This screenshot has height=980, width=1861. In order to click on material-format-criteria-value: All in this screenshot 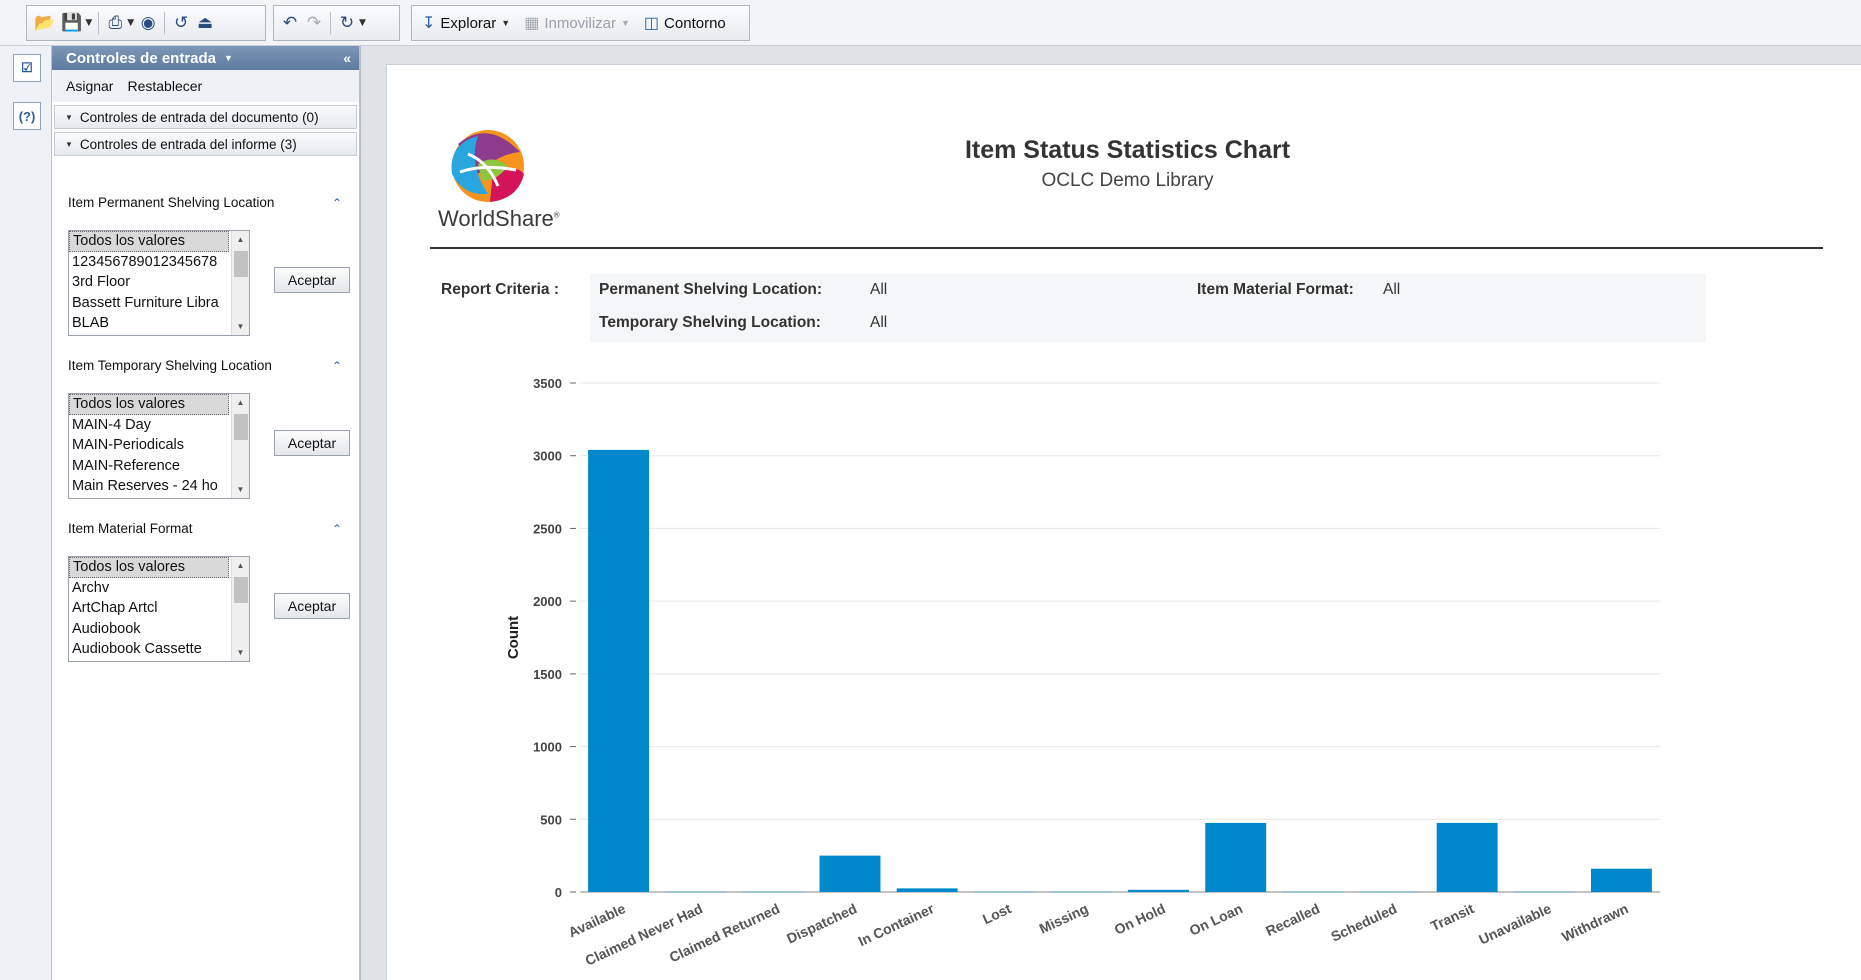, I will do `click(1392, 289)`.